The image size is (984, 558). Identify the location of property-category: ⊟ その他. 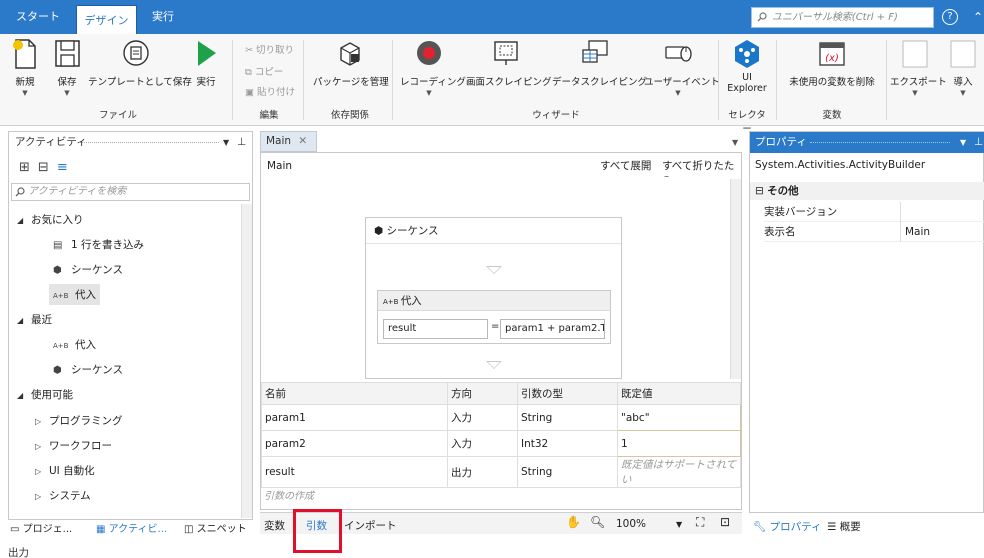
(867, 191).